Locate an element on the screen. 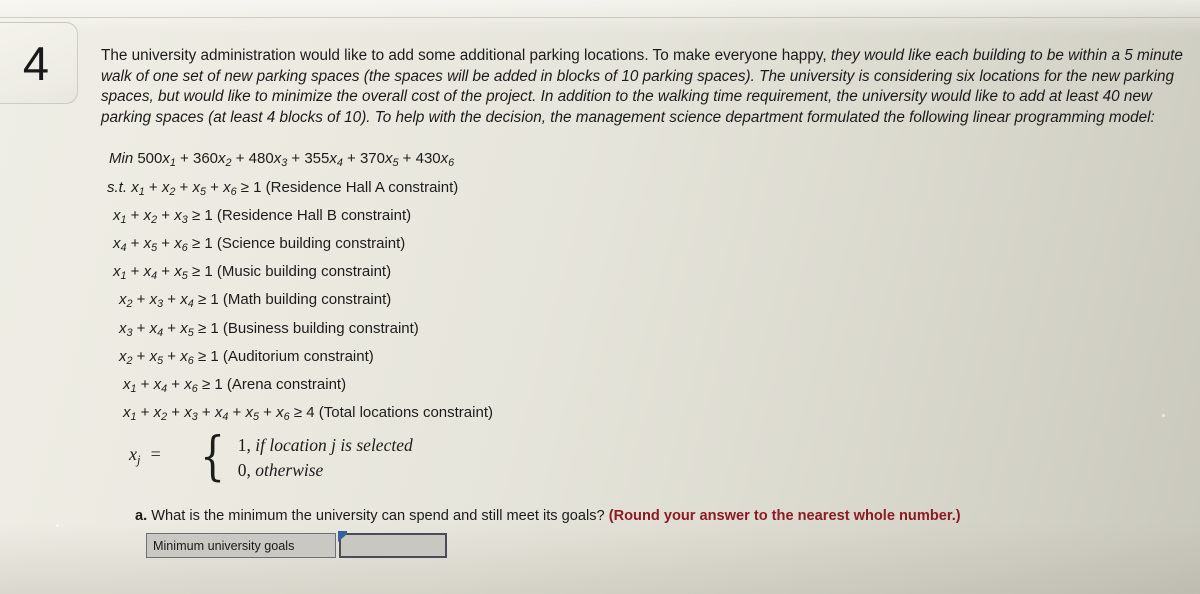  lp-objective-term: 480x3 is located at coordinates (268, 160).